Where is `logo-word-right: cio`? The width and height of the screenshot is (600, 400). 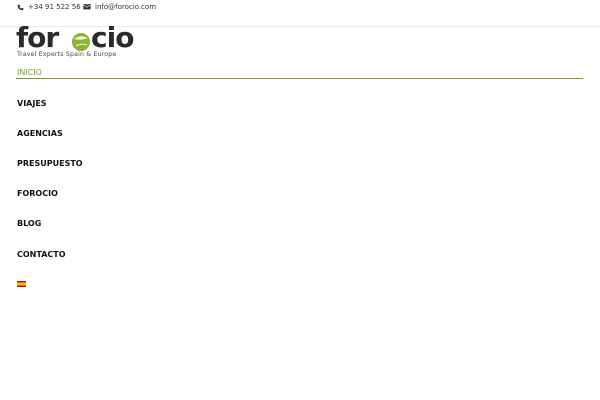 logo-word-right: cio is located at coordinates (112, 37).